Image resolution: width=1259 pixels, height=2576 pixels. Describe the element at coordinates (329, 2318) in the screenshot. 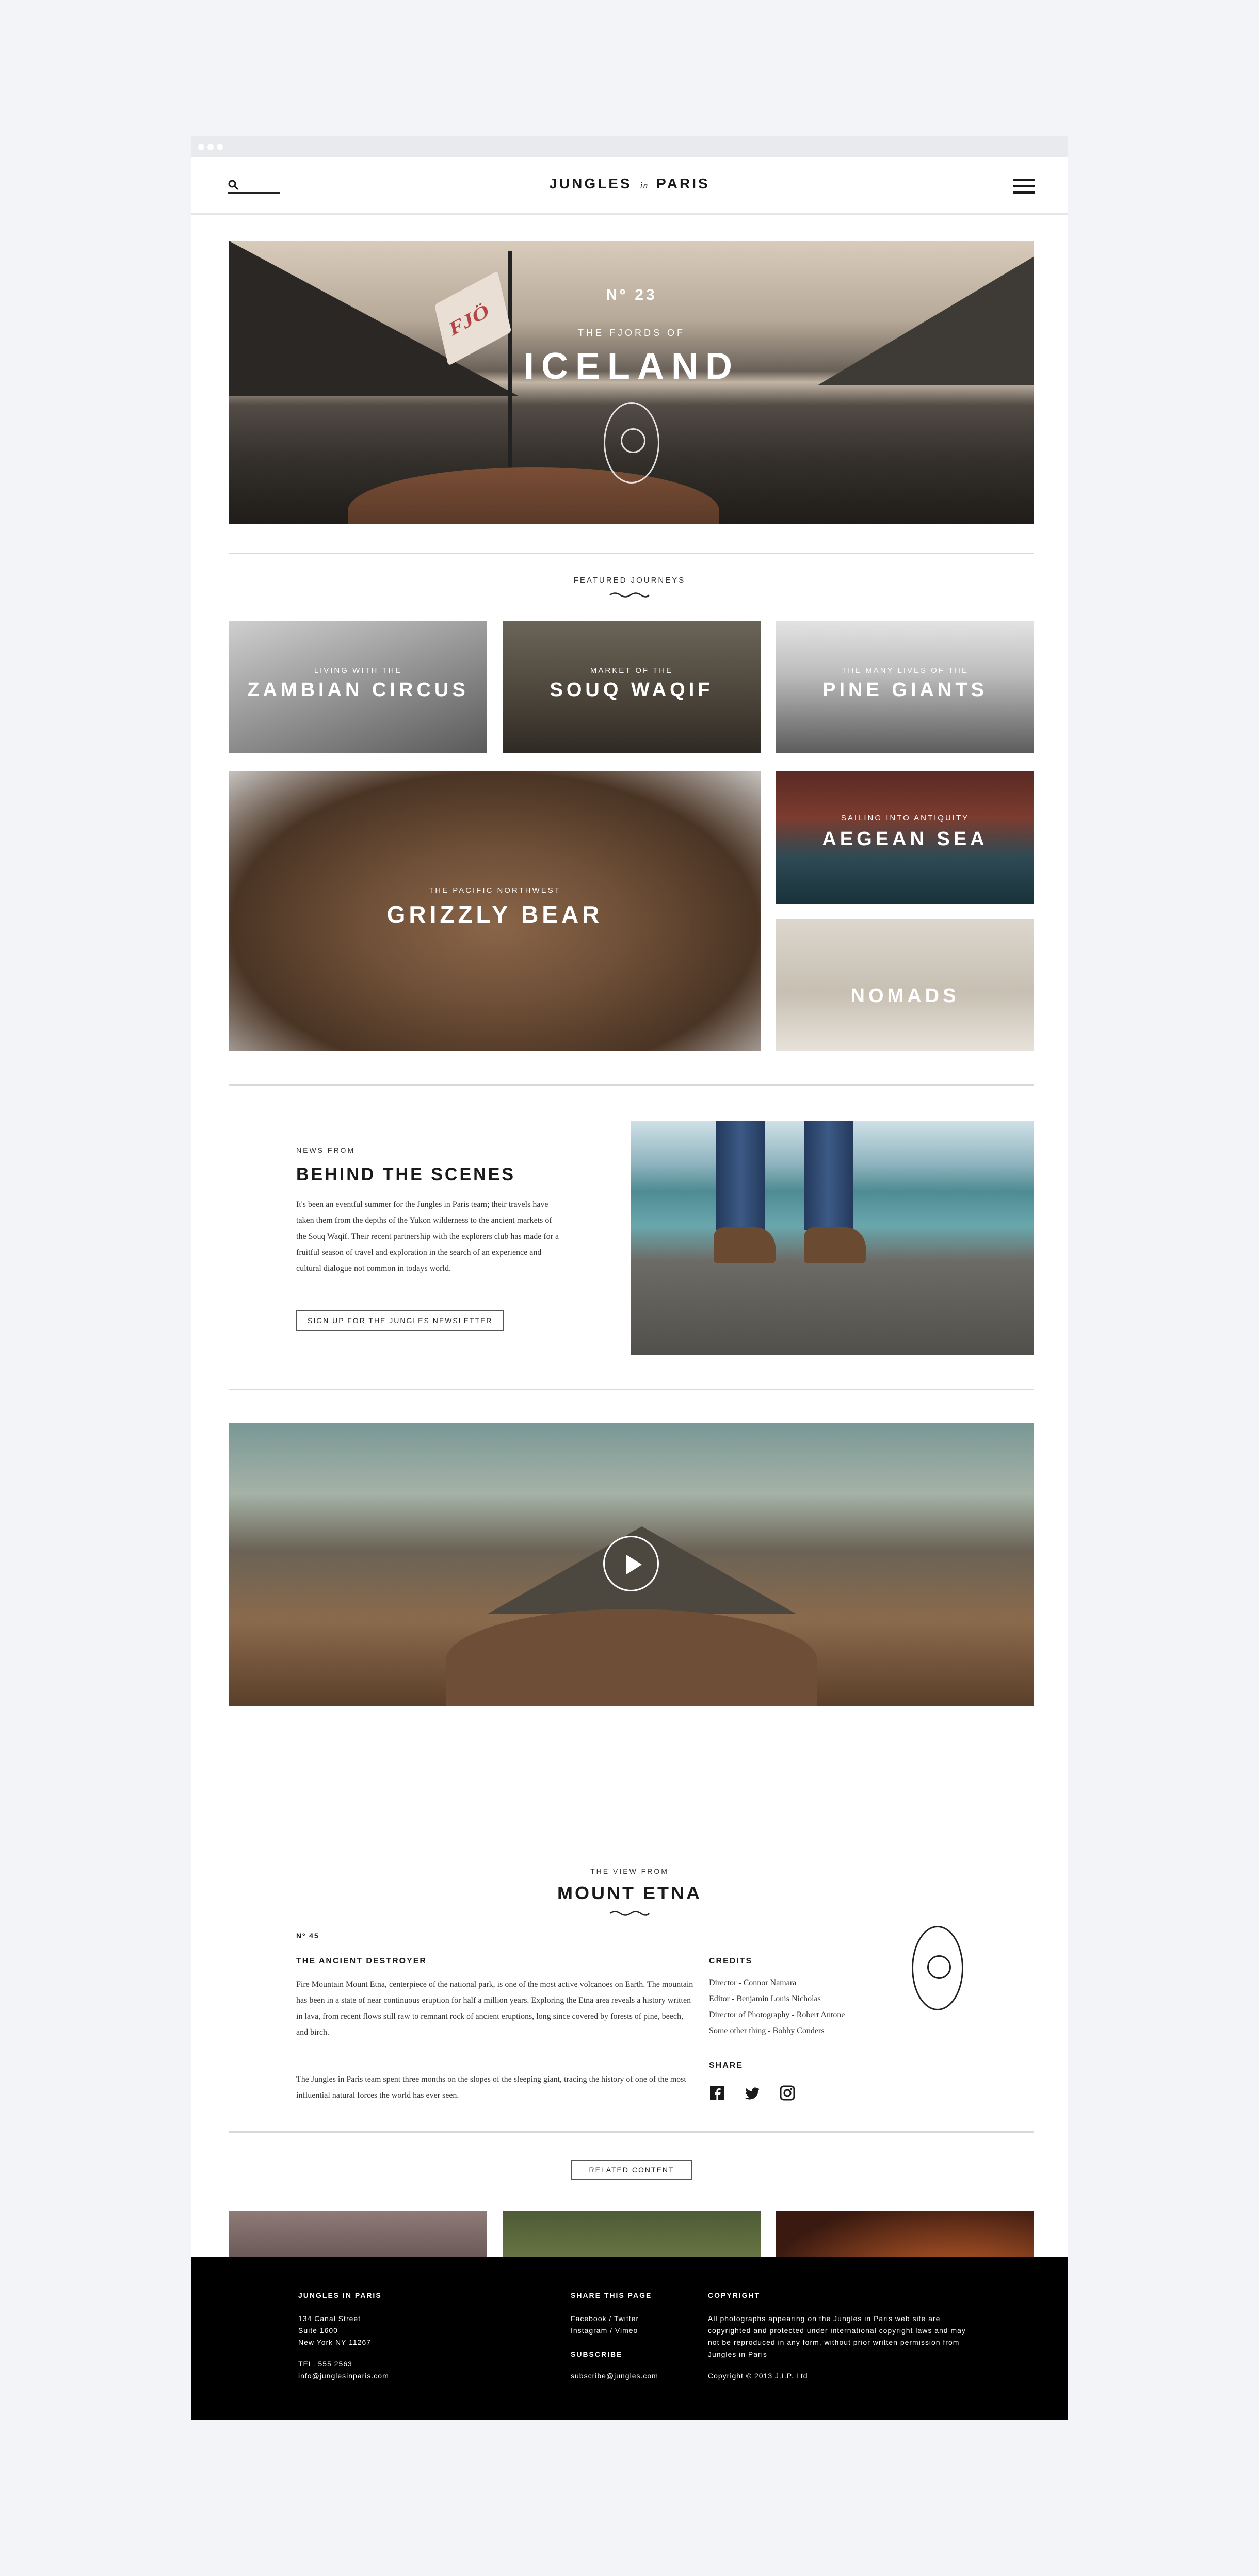

I see `footer-address-line: 134 Canal Street` at that location.